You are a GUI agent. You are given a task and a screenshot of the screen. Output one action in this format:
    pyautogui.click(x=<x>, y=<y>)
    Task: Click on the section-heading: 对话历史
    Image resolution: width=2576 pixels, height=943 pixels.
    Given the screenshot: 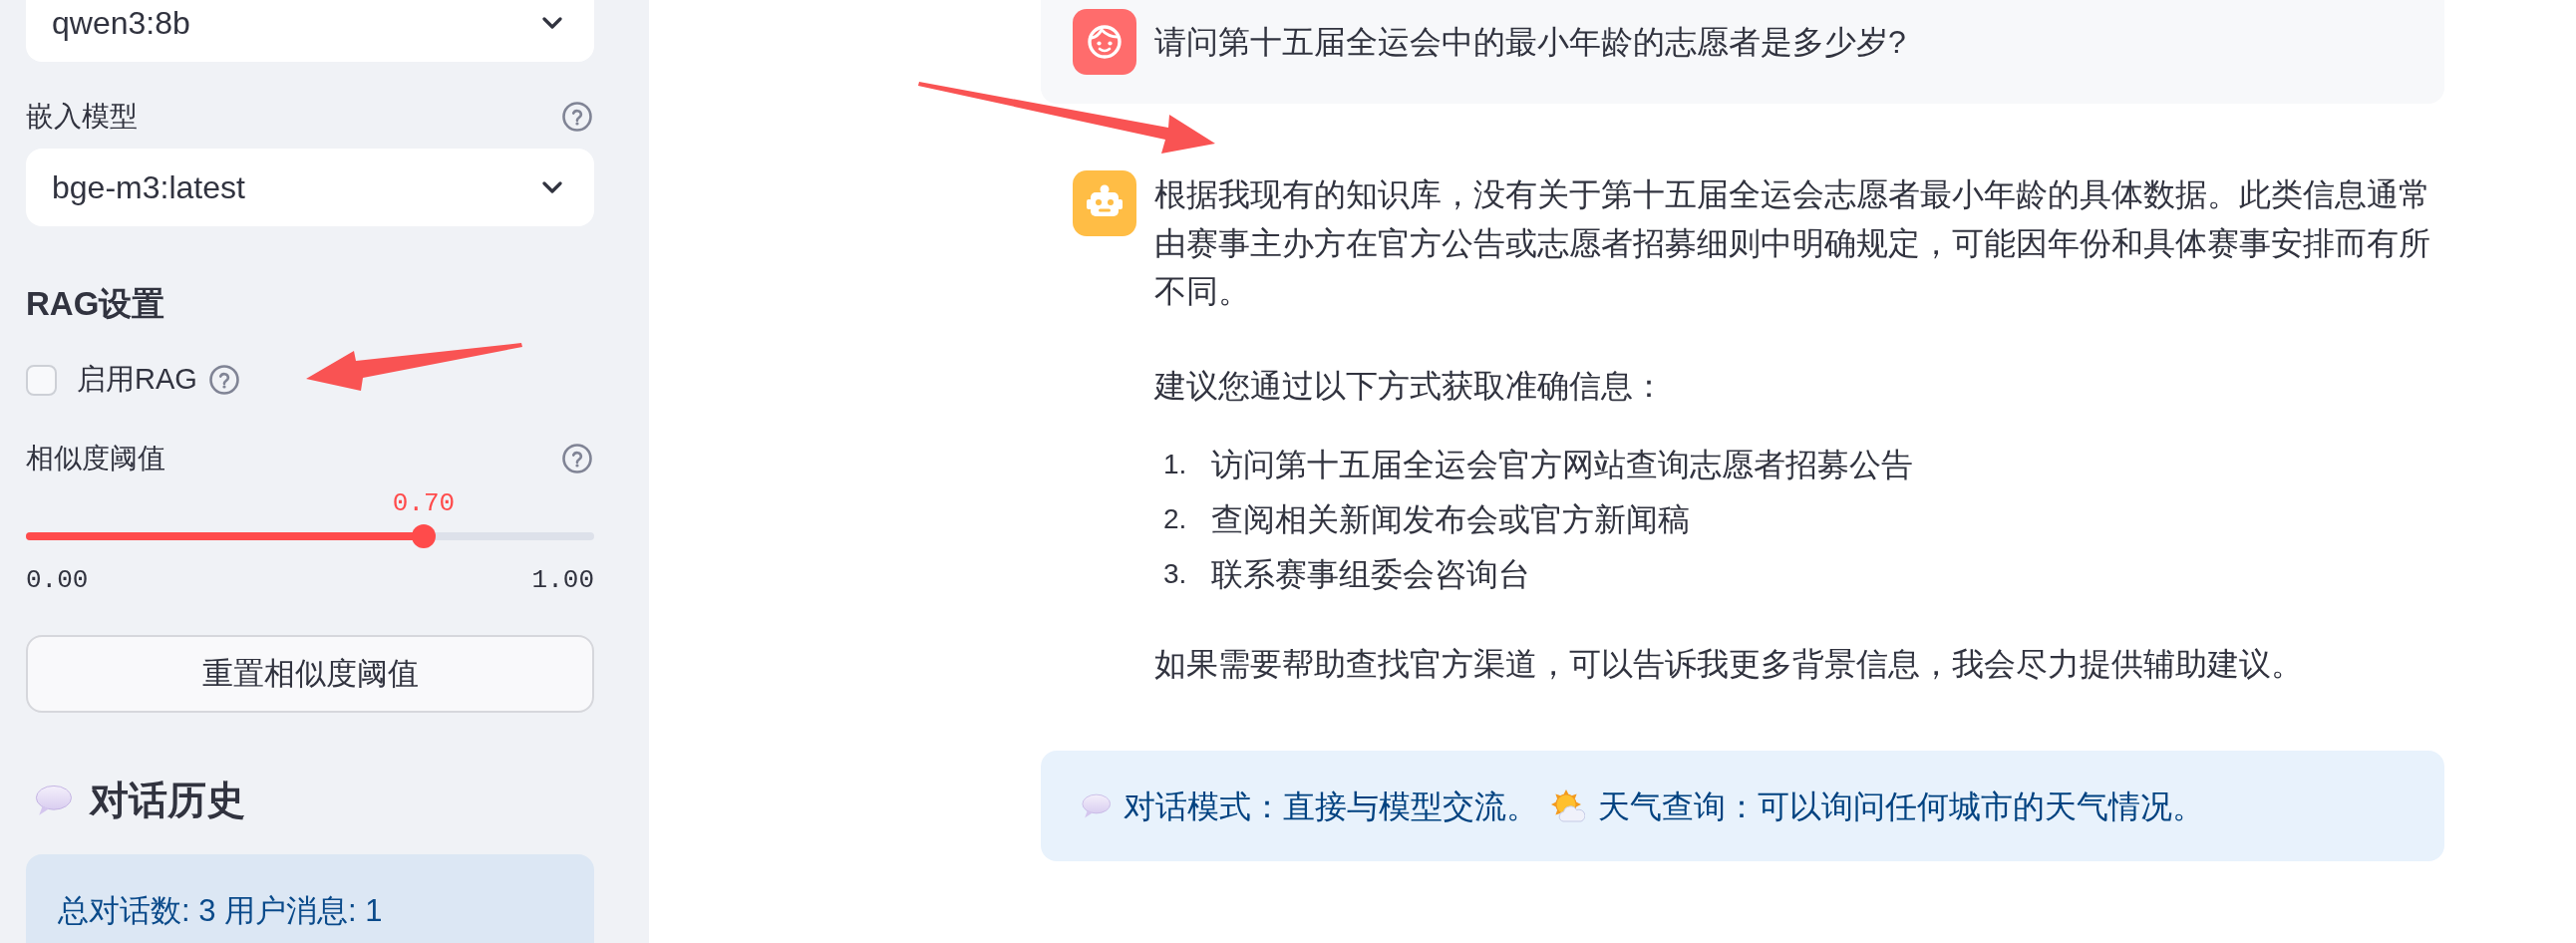 What is the action you would take?
    pyautogui.click(x=167, y=800)
    